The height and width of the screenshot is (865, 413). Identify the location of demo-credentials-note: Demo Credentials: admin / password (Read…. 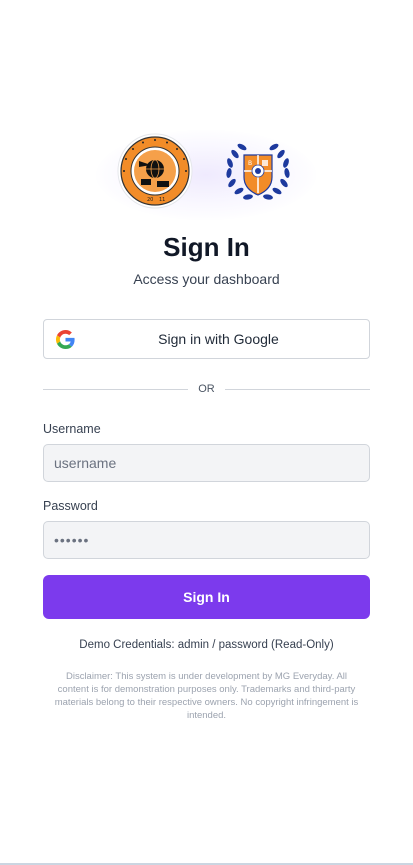
(206, 645).